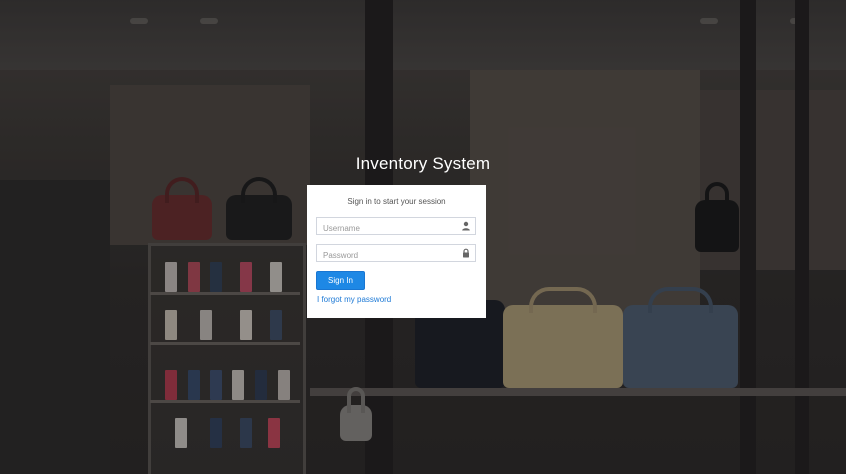  I want to click on password-input, so click(388, 255).